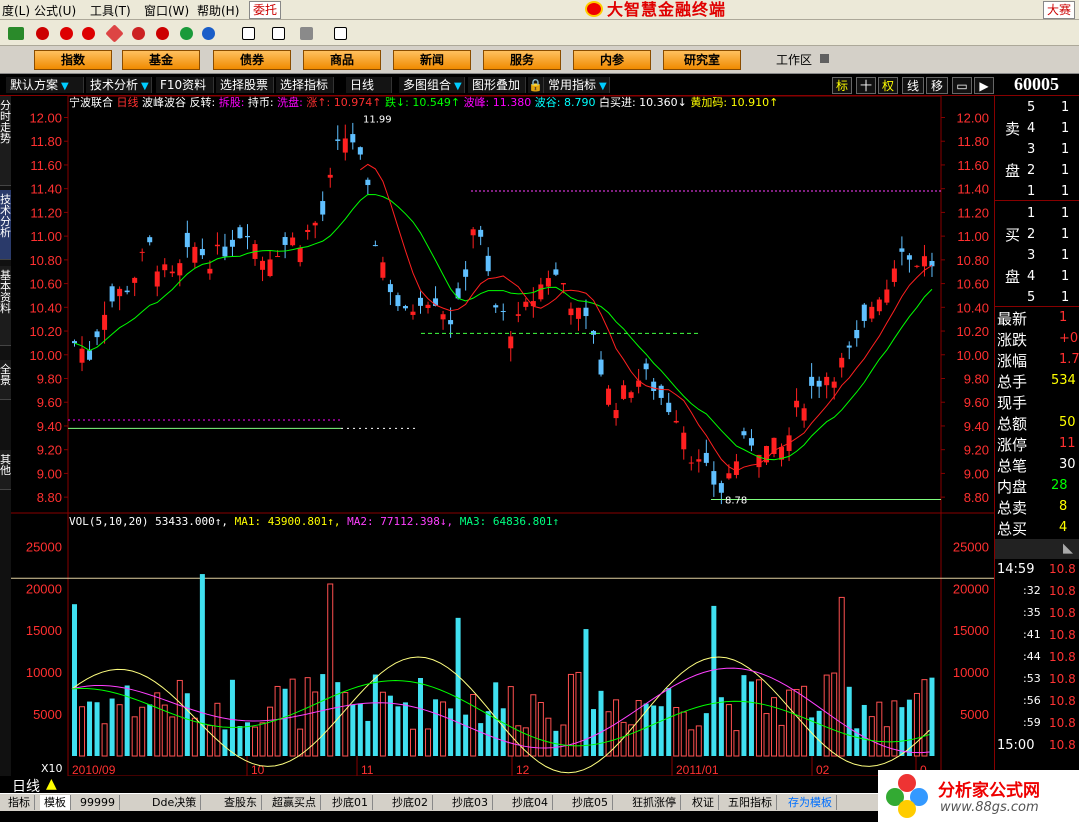 The height and width of the screenshot is (822, 1079). I want to click on tick-price: 10.8, so click(1062, 657).